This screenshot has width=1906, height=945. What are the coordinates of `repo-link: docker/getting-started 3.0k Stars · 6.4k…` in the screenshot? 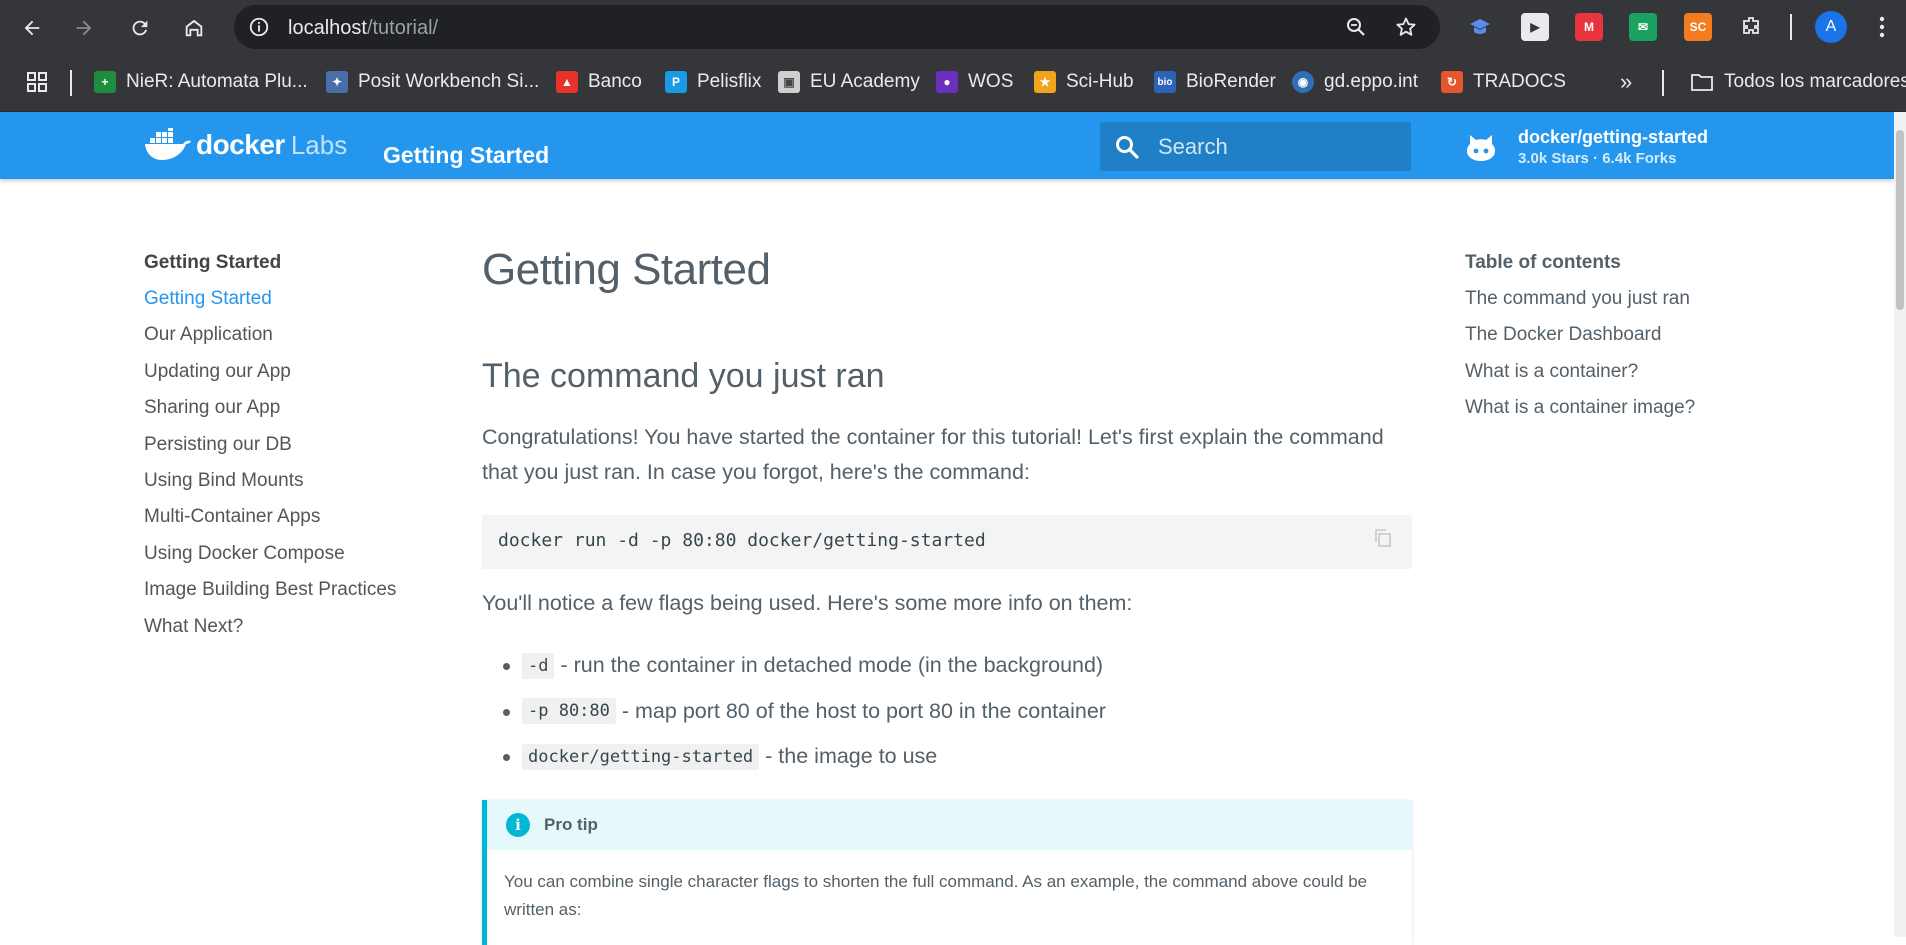 It's located at (1586, 147).